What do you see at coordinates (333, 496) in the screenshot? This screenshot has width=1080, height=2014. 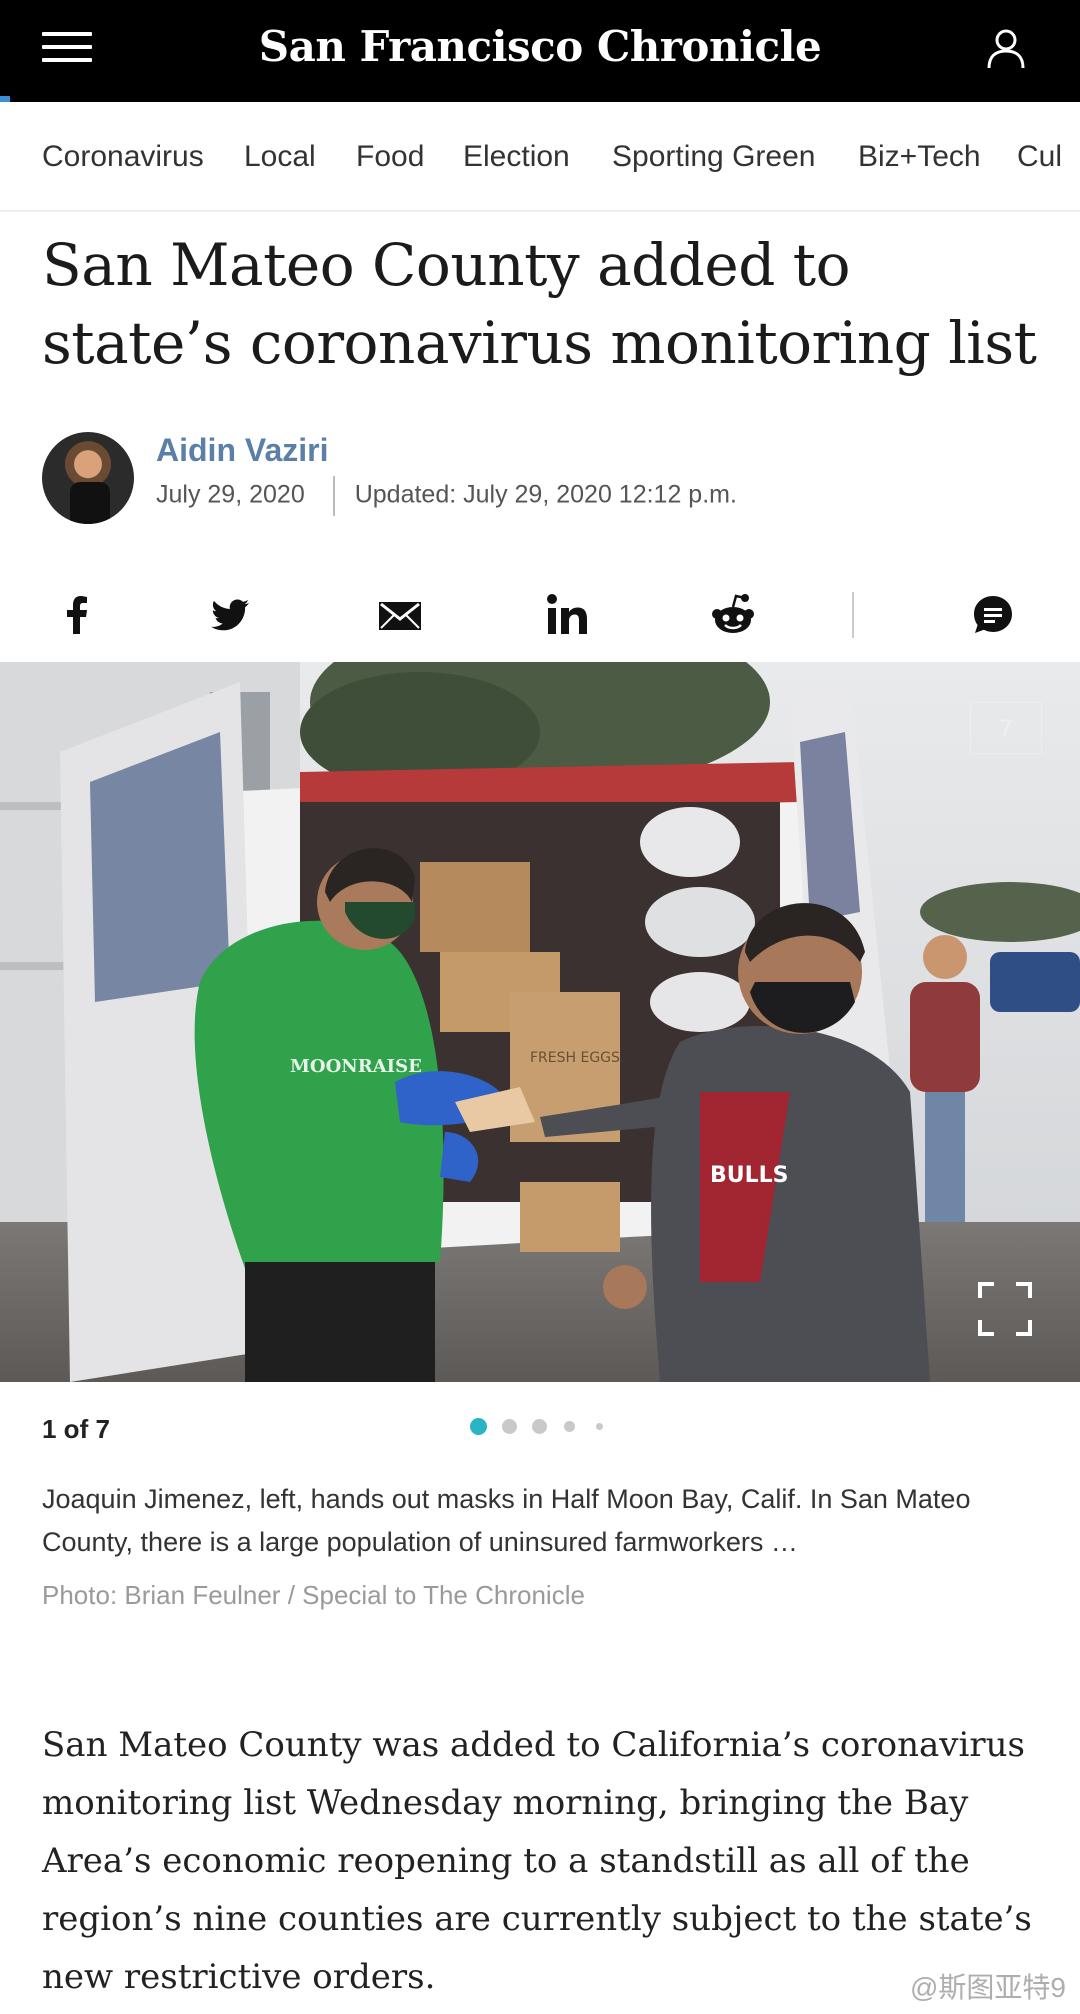 I see `date-divider` at bounding box center [333, 496].